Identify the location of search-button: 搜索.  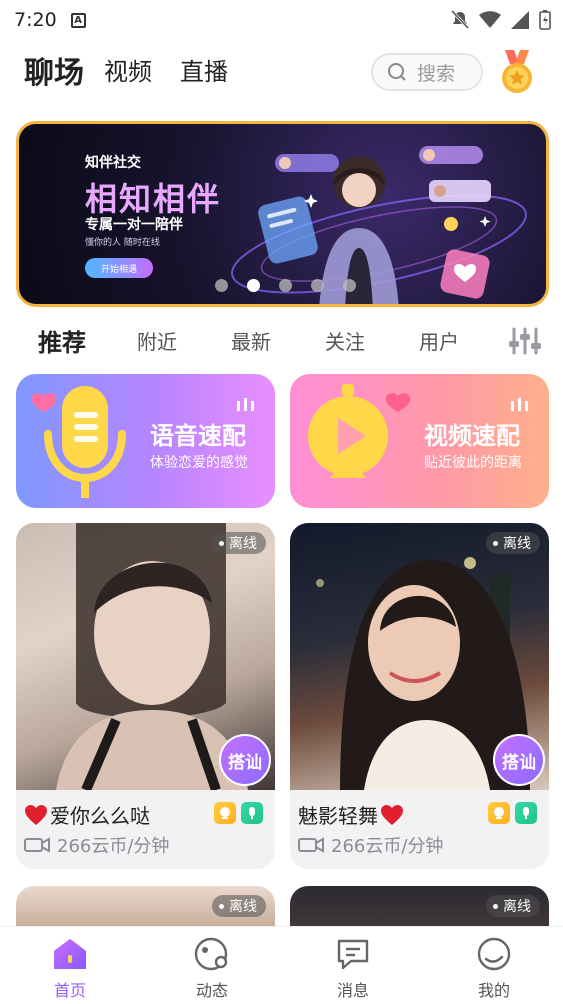
(427, 72).